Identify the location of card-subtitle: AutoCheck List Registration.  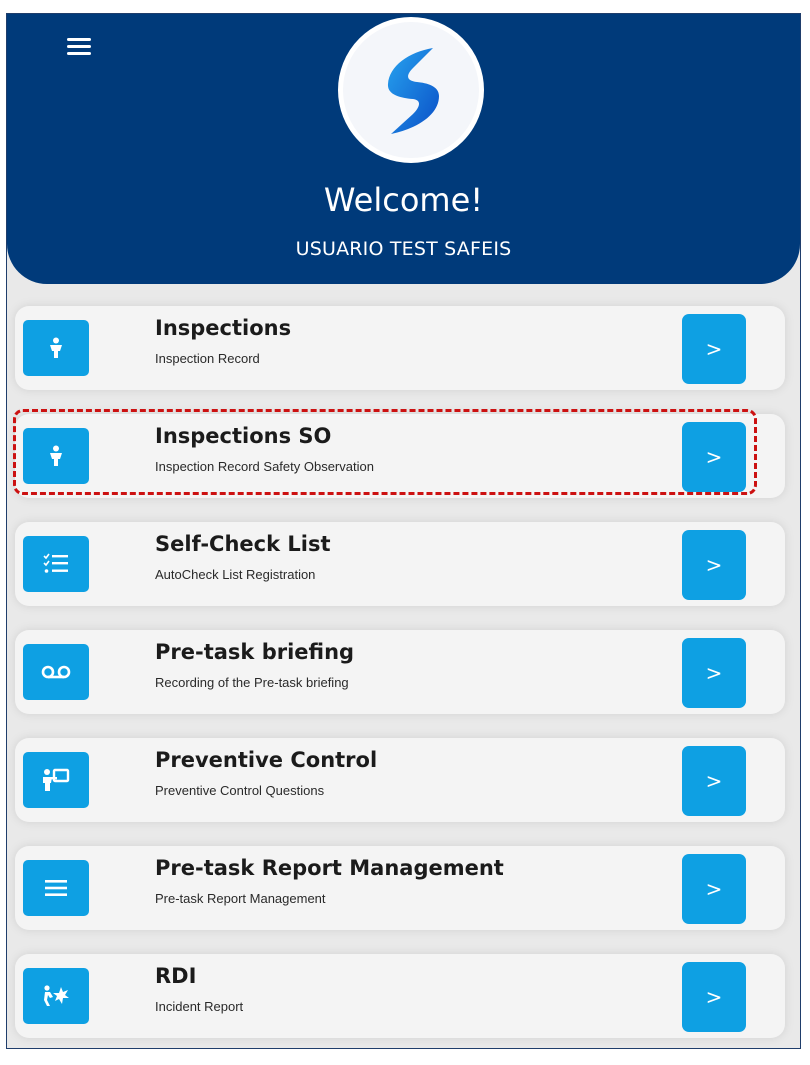
(235, 574).